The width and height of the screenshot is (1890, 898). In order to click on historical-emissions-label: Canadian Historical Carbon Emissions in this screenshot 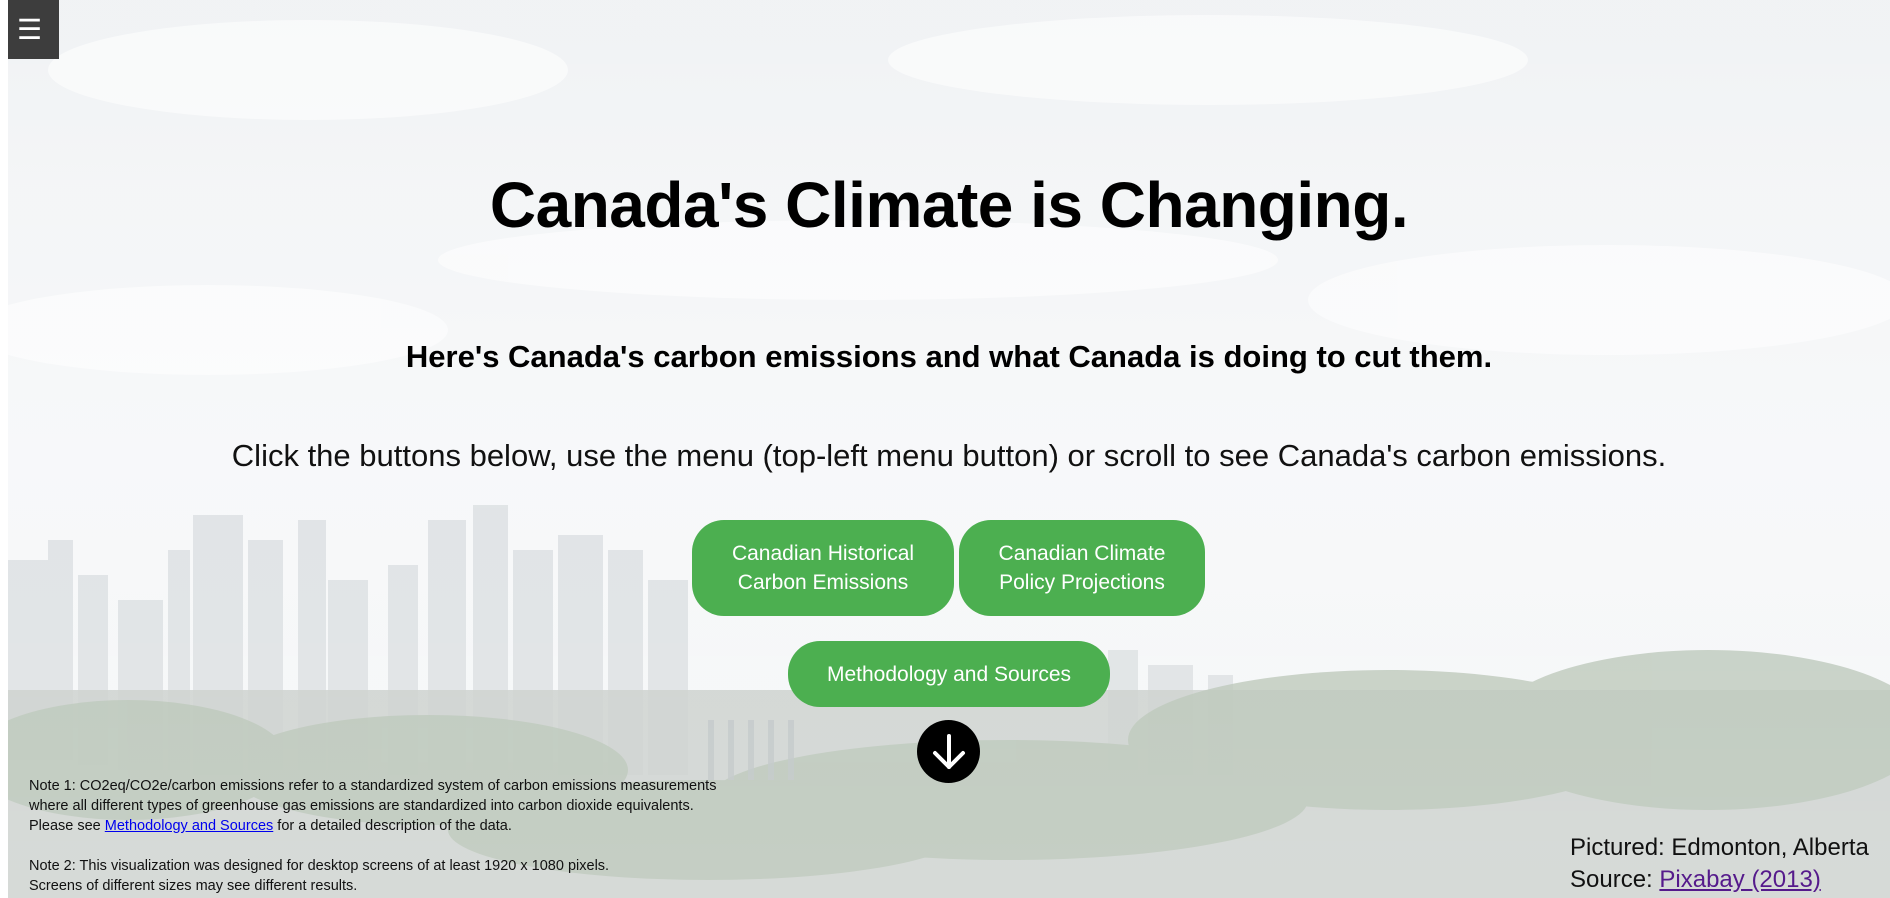, I will do `click(823, 568)`.